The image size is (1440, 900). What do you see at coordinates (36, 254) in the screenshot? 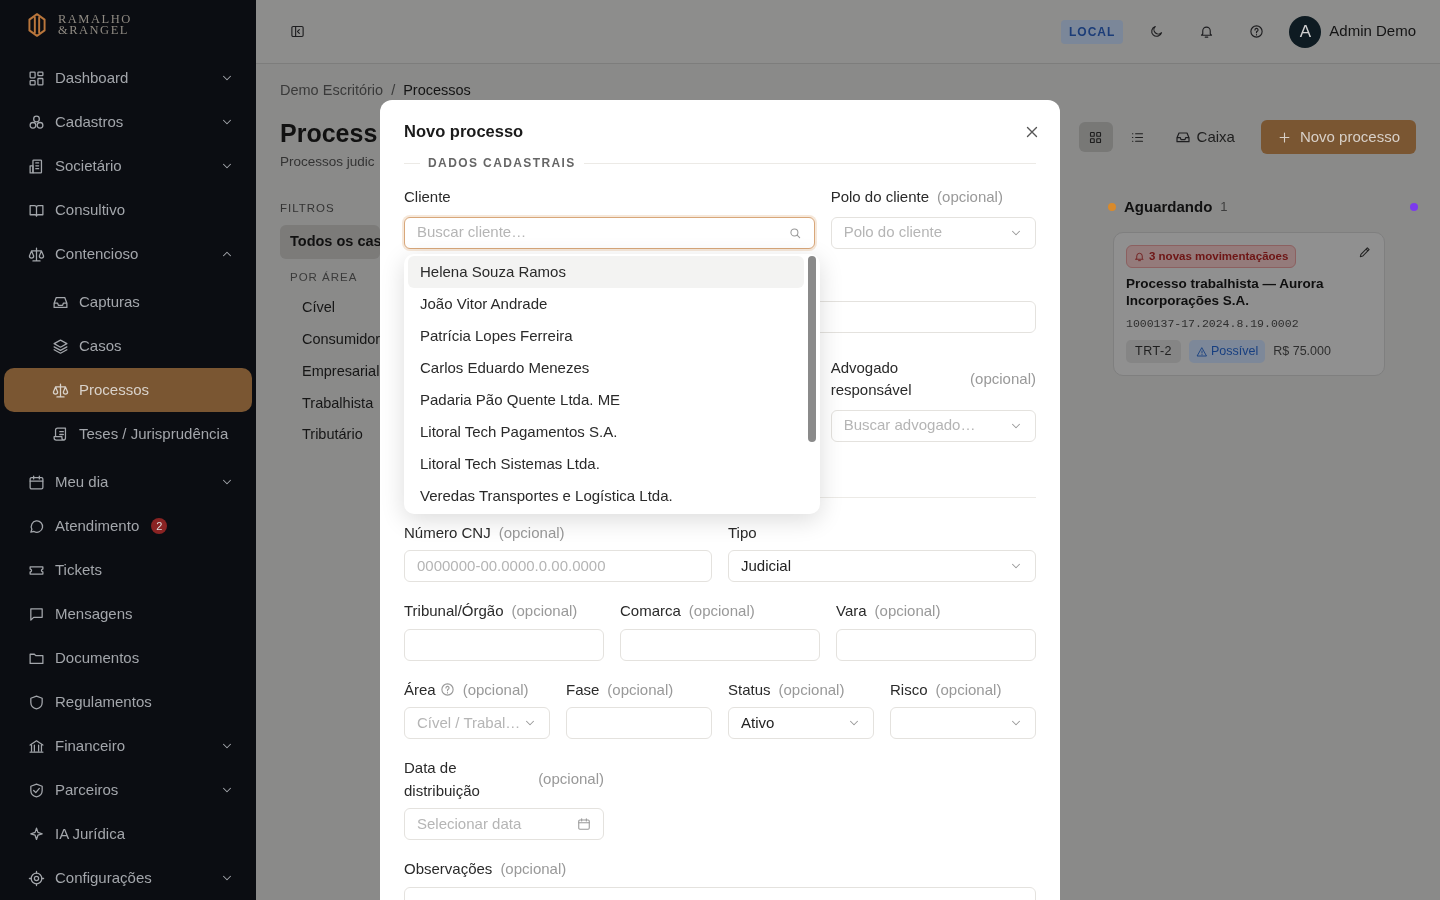
I see `scale-icon` at bounding box center [36, 254].